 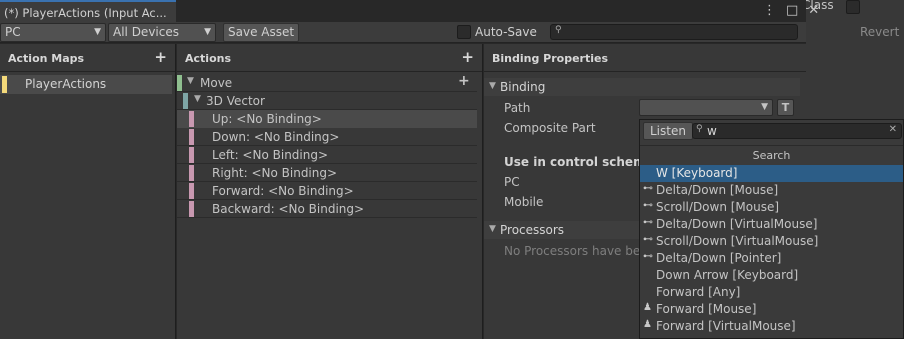 I want to click on kebab-icon: ⋮, so click(x=769, y=10).